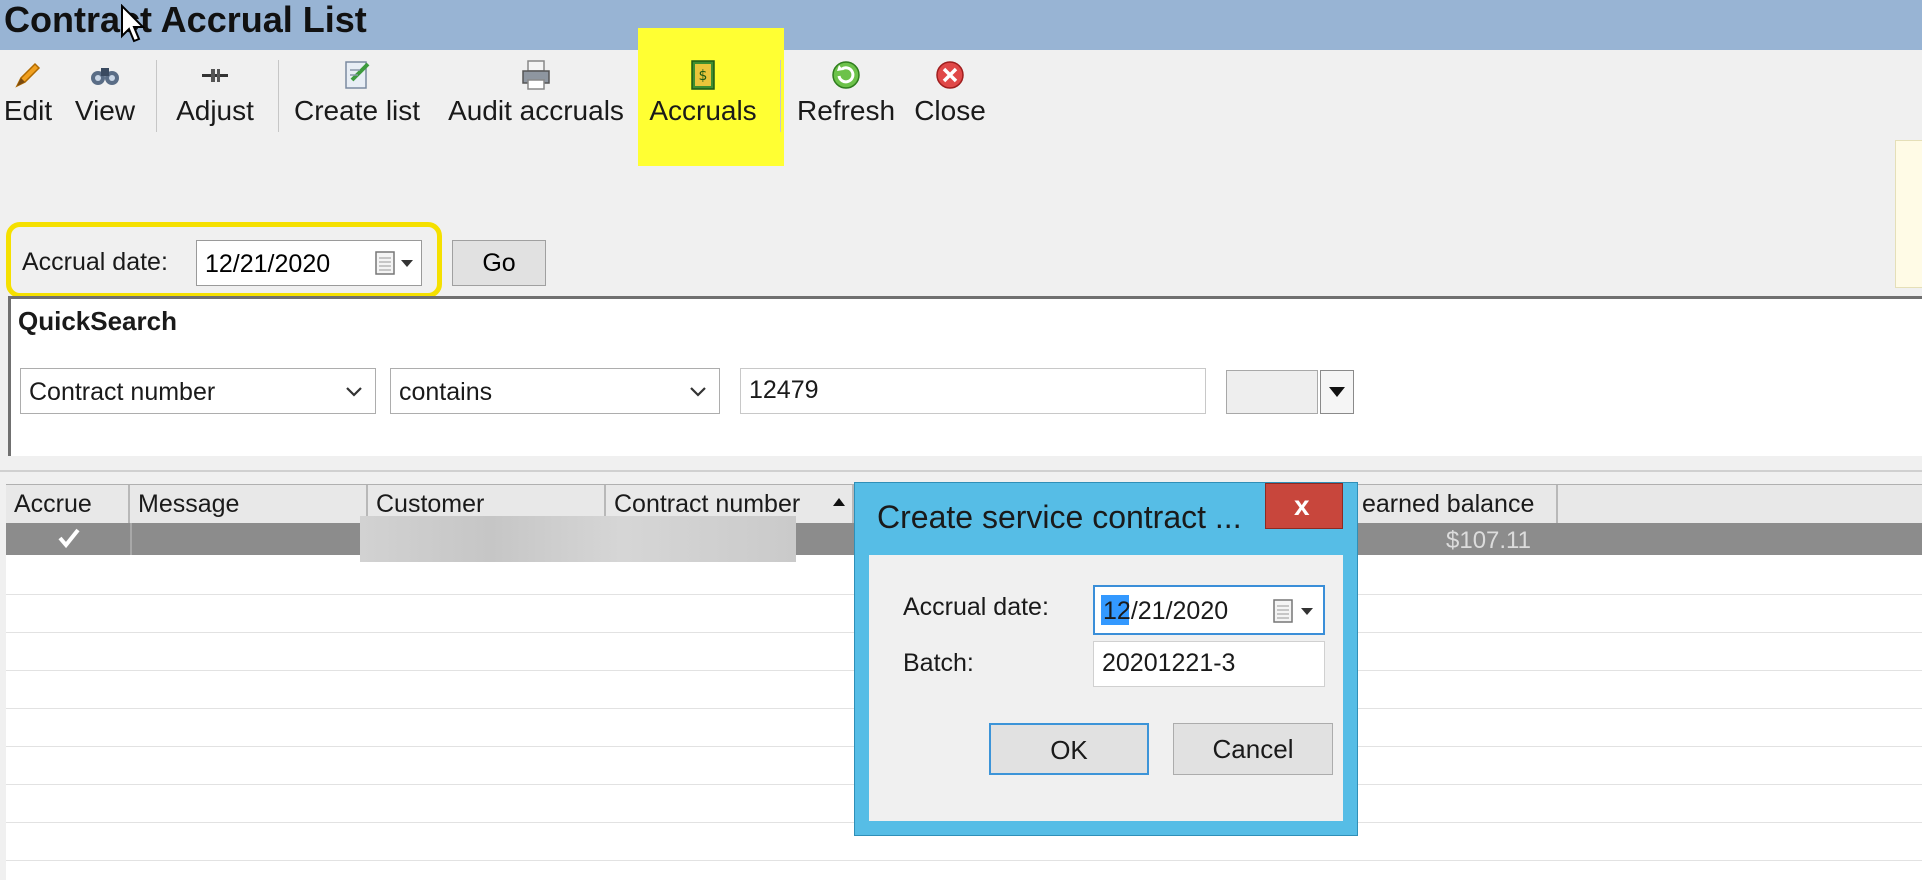 The image size is (1922, 880). What do you see at coordinates (122, 392) in the screenshot?
I see `search-field-value: Contract number` at bounding box center [122, 392].